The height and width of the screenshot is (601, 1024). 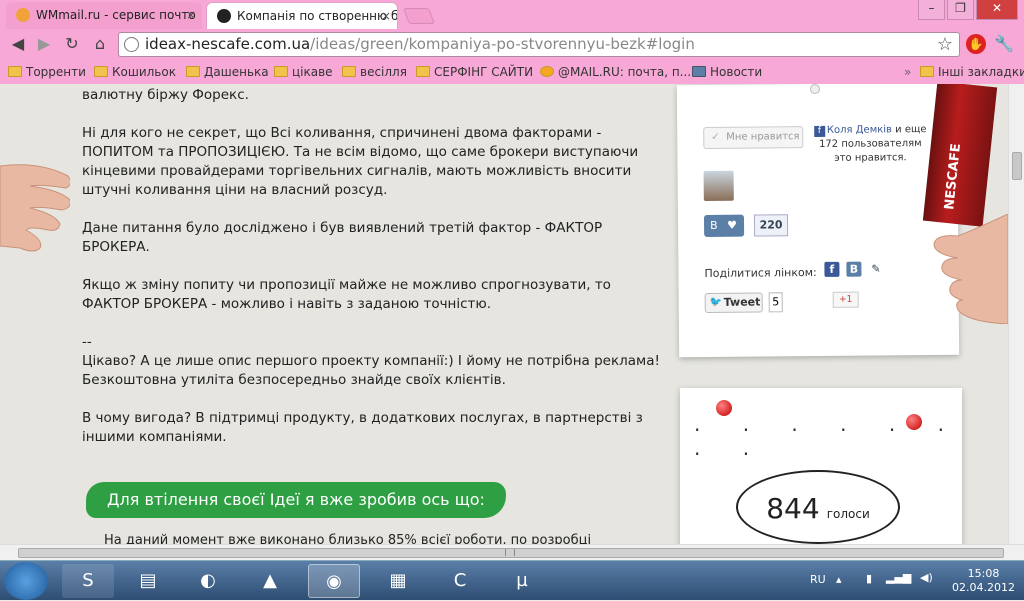 What do you see at coordinates (724, 225) in the screenshot?
I see `vk-like-widget: B ♥` at bounding box center [724, 225].